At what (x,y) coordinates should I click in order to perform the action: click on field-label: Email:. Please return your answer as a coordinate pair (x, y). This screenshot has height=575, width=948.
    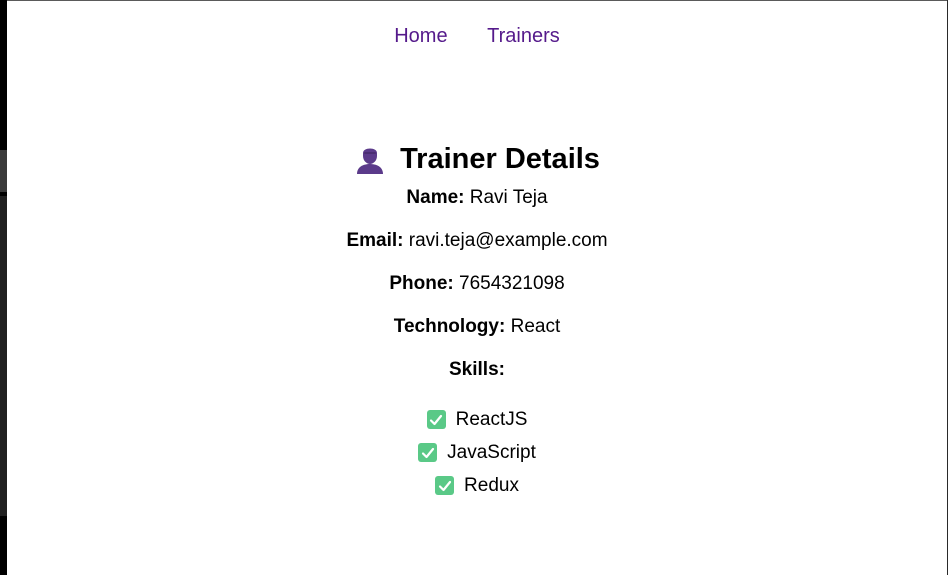
    Looking at the image, I should click on (375, 240).